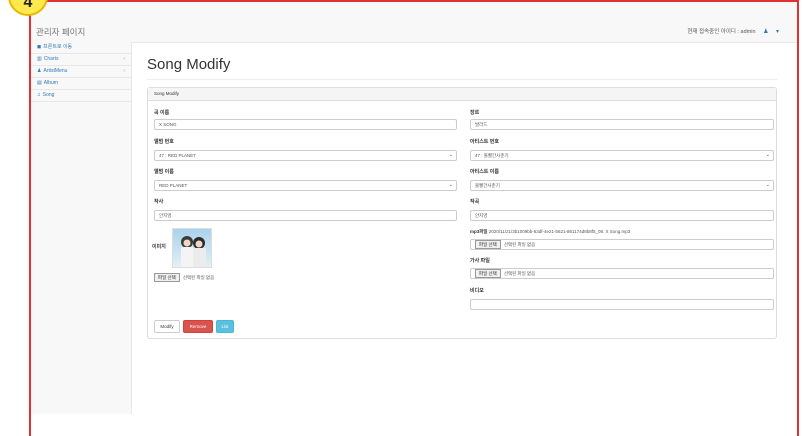  I want to click on sidebar-item-label: ArtistMenu, so click(55, 71).